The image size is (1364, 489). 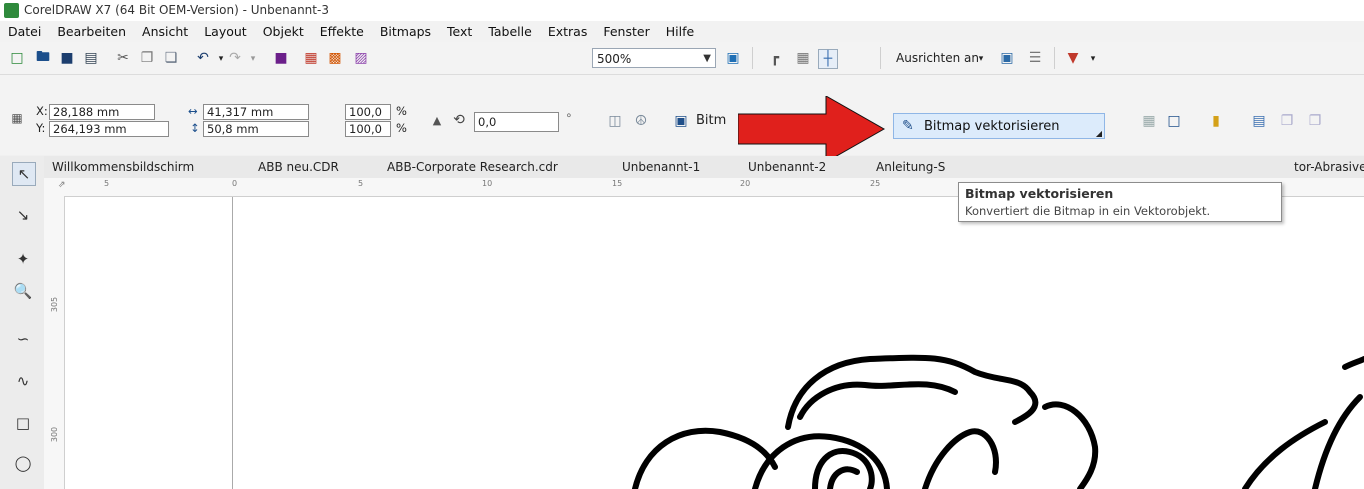 I want to click on redo-icon: ↷, so click(x=235, y=58).